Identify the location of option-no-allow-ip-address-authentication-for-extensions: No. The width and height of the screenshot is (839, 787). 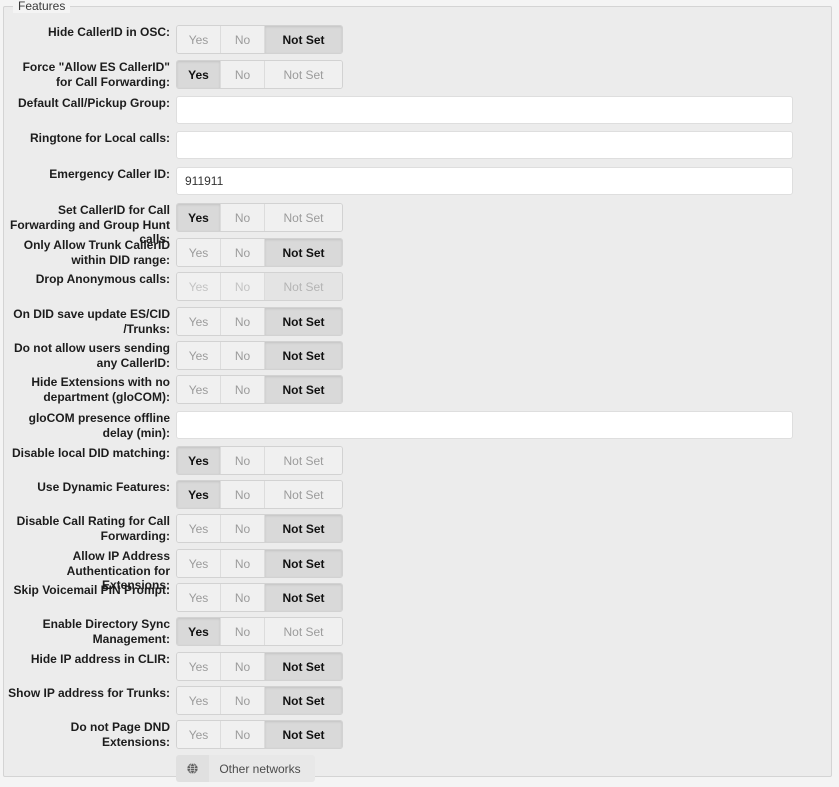
(243, 563).